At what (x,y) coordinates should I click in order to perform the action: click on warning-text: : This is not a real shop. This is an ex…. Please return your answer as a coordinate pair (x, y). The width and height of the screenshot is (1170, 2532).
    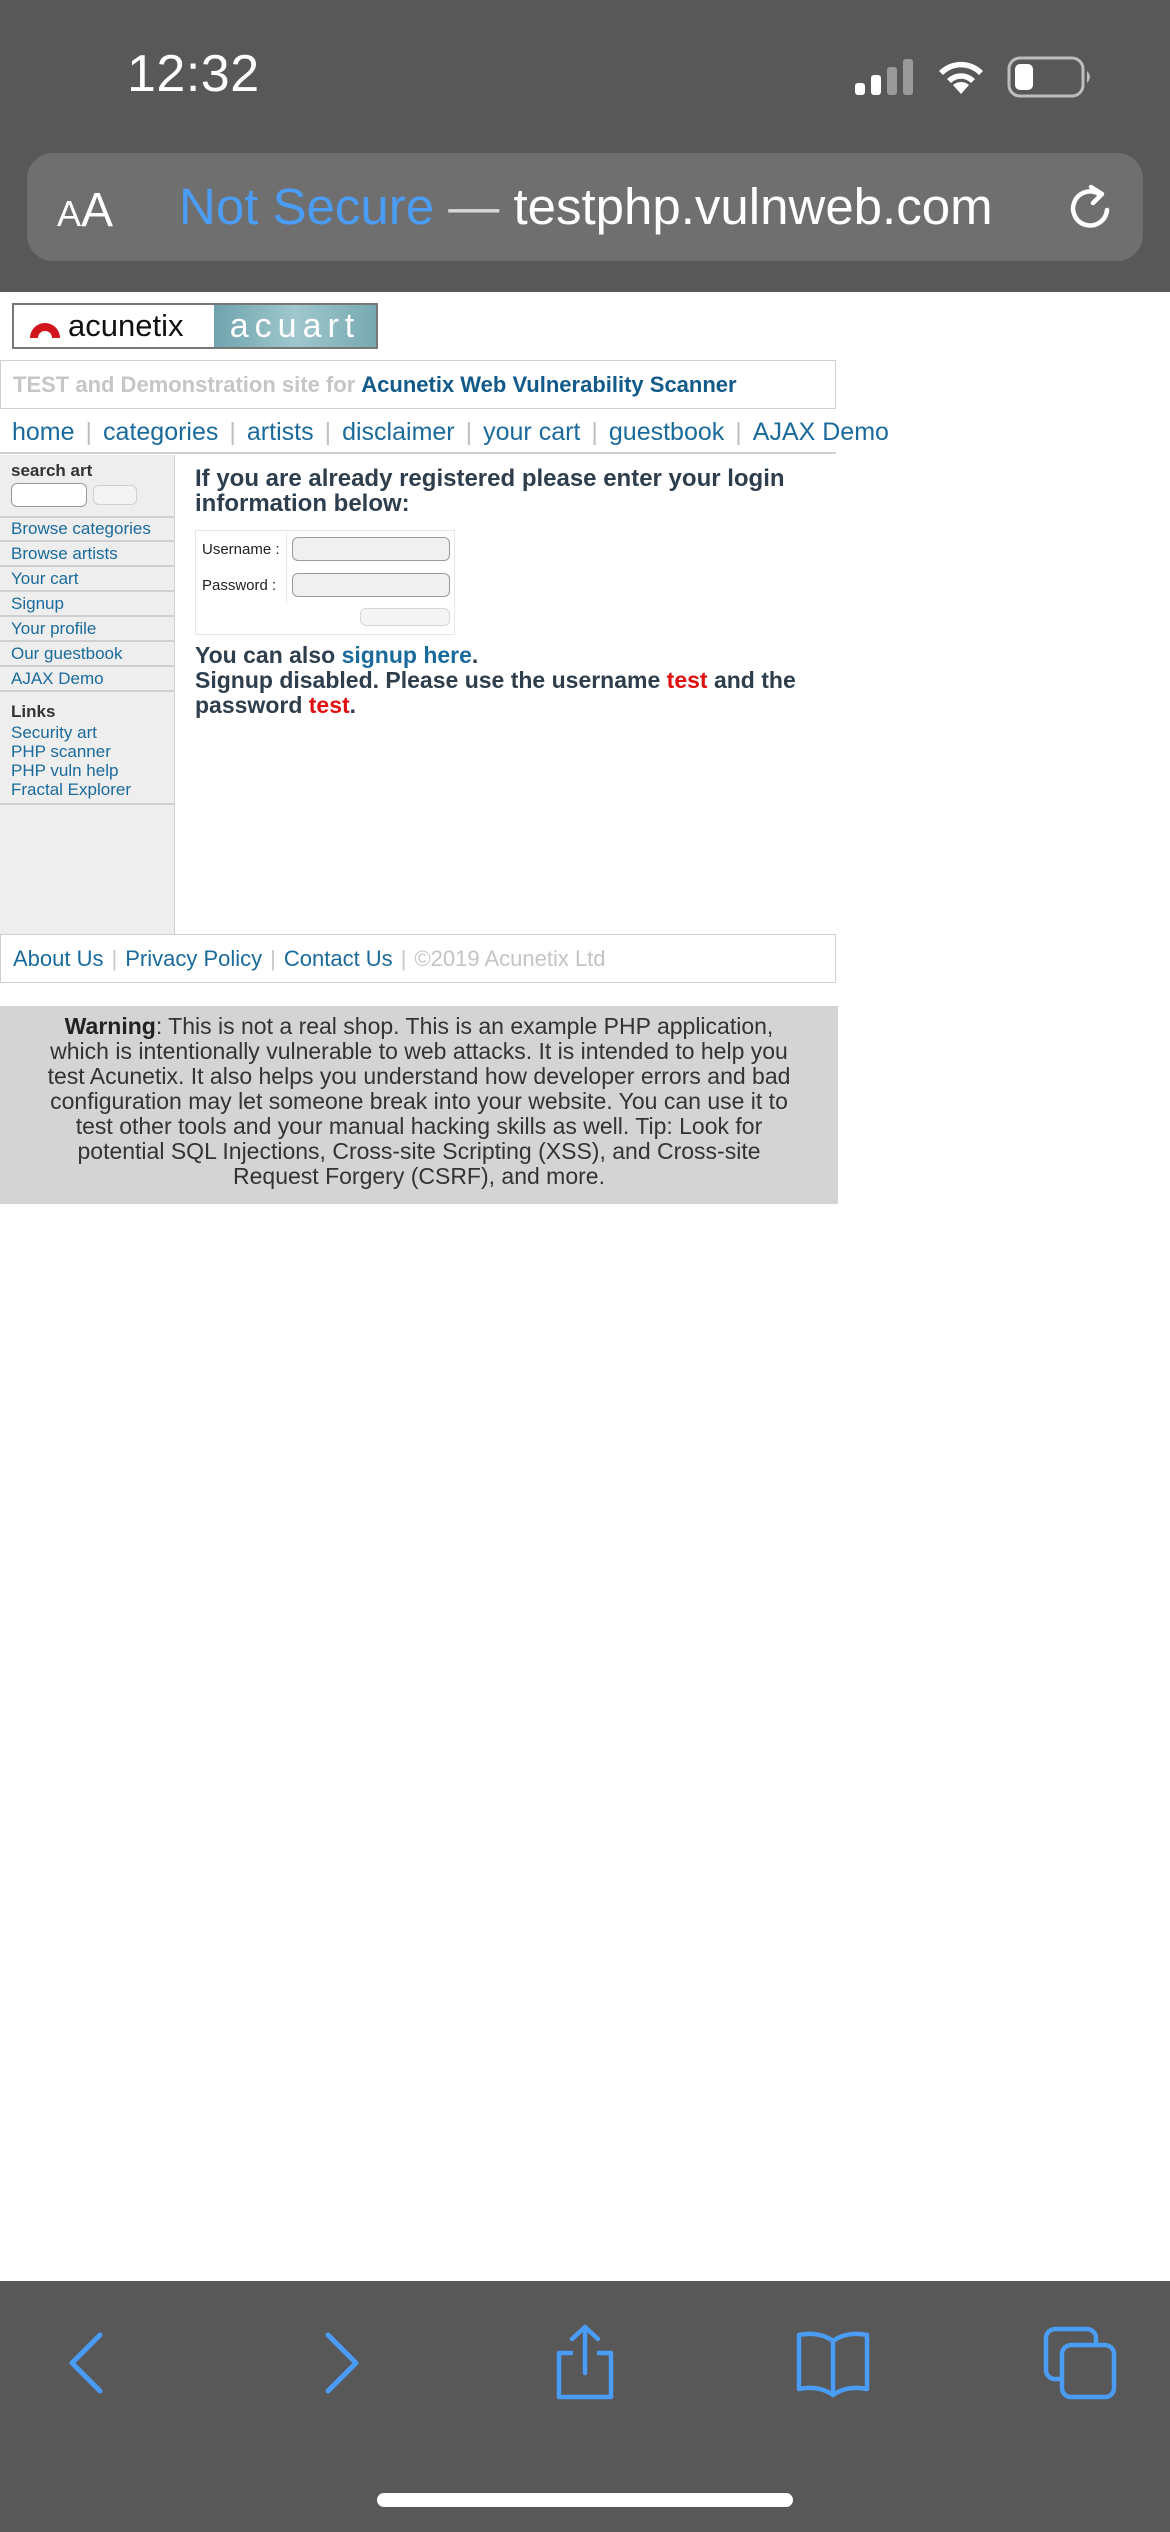
    Looking at the image, I should click on (419, 1101).